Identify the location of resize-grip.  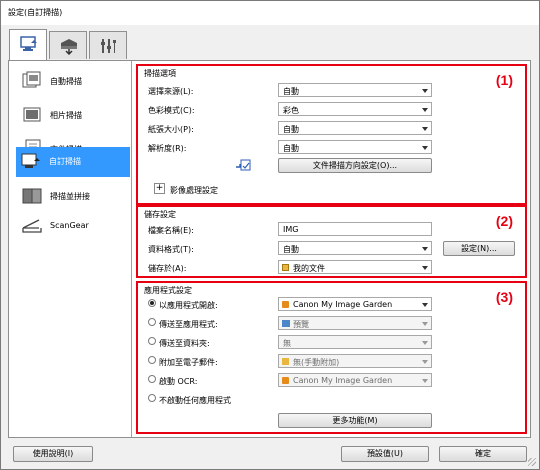
(532, 462).